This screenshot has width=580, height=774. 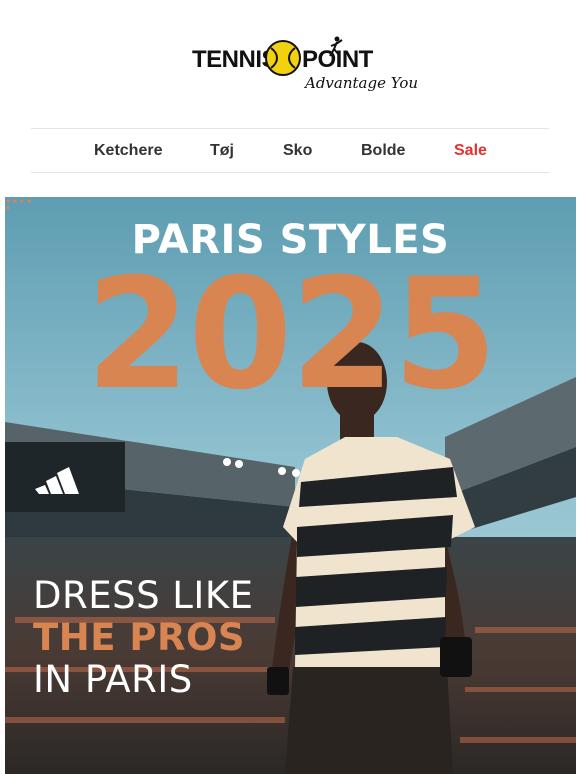 I want to click on main-nav: Ketchere Tøj Sko Bolde Sale, so click(x=290, y=150).